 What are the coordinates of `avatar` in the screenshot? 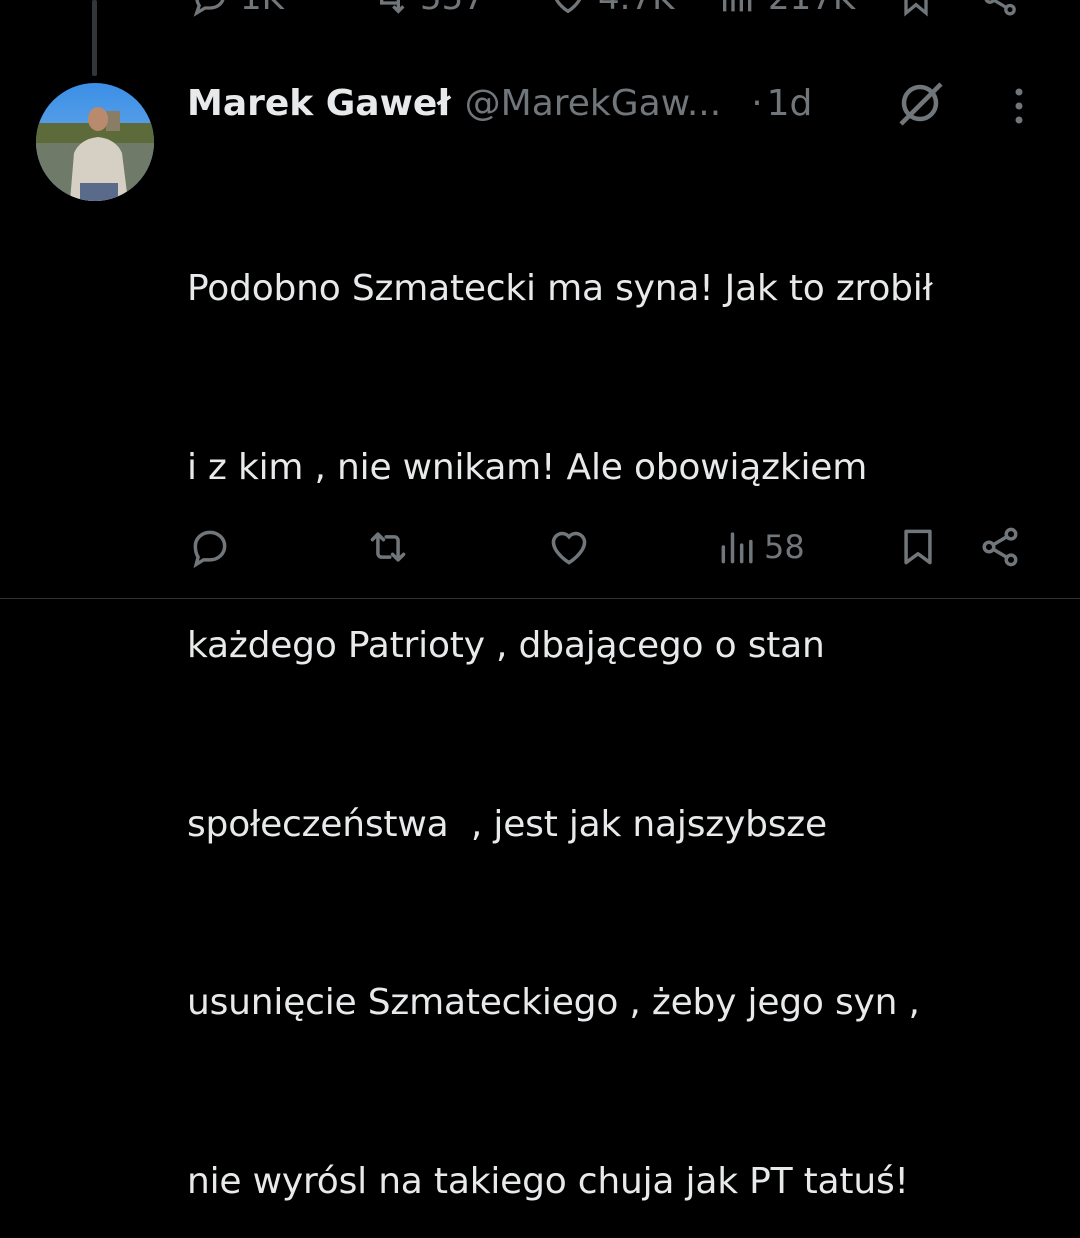 It's located at (95, 142).